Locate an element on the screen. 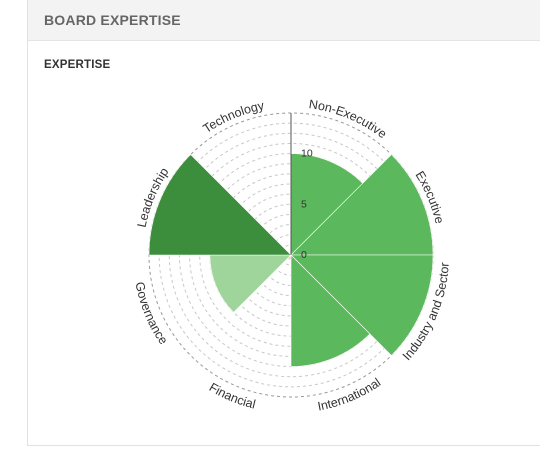  category-label: Governance is located at coordinates (151, 314).